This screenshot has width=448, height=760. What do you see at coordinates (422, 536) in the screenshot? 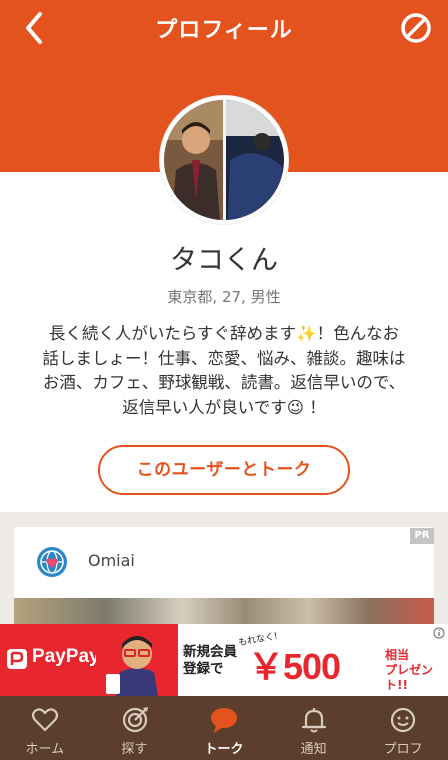
I see `pr-badge: PR` at bounding box center [422, 536].